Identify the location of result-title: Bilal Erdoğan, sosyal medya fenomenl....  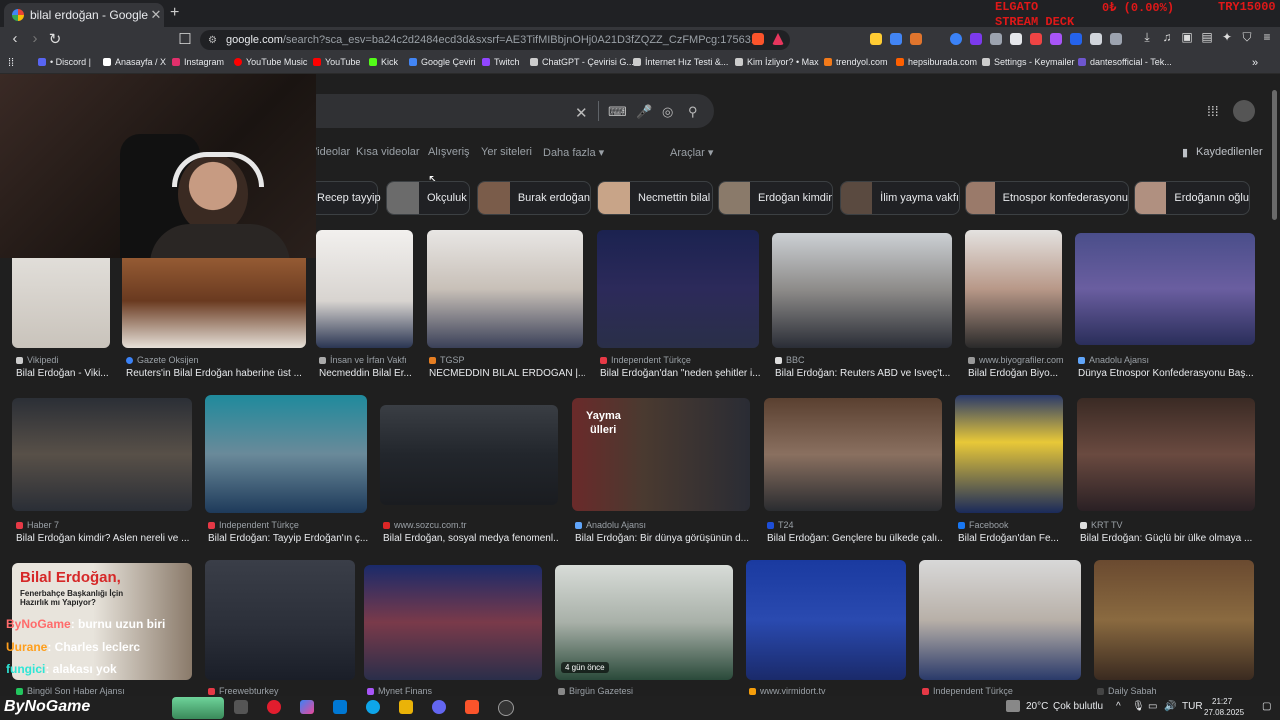
(471, 538).